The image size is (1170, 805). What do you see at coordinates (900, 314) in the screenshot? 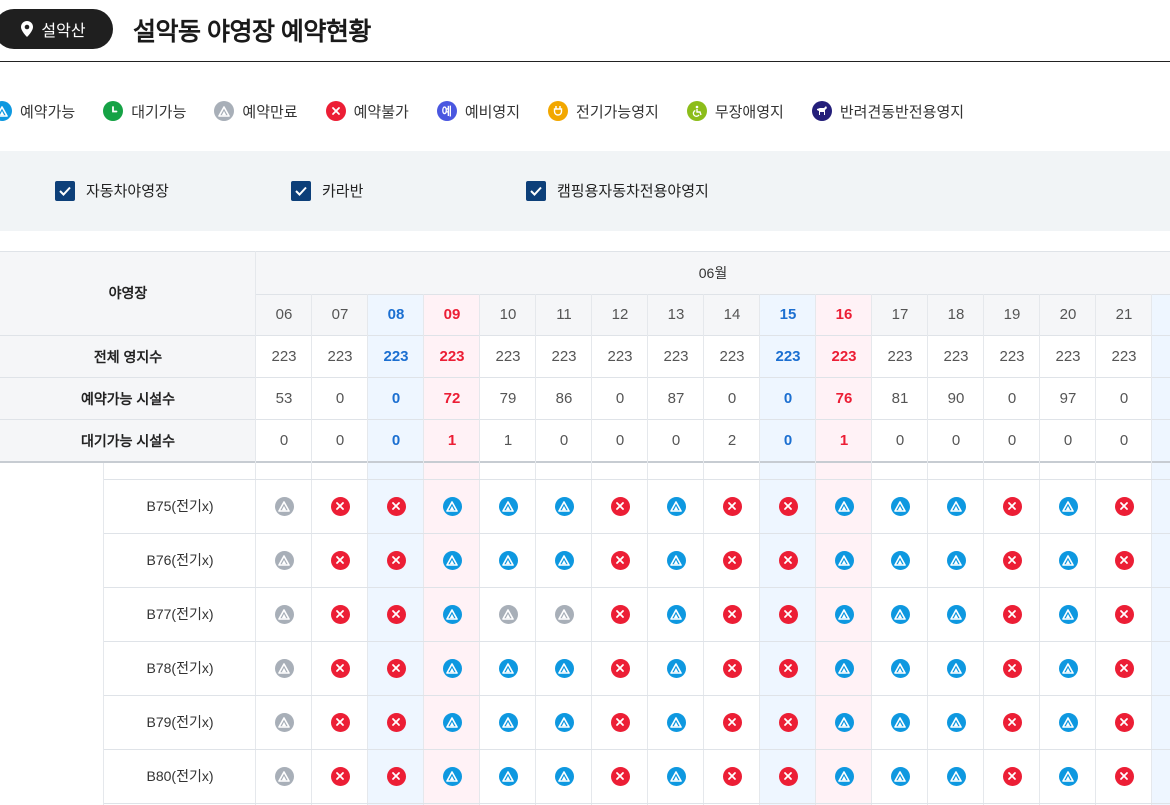
I see `day-header-17: 17` at bounding box center [900, 314].